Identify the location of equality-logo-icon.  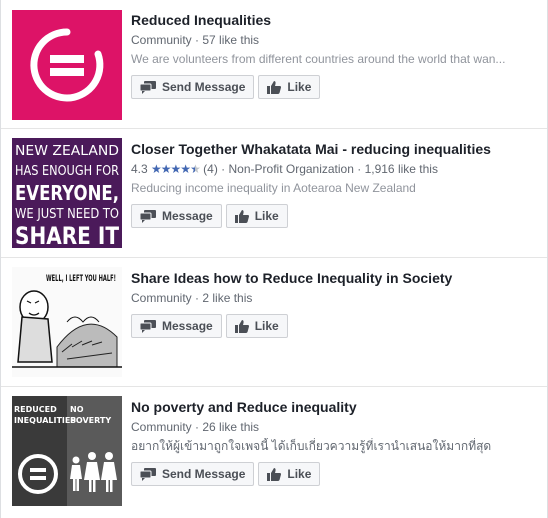
(67, 65).